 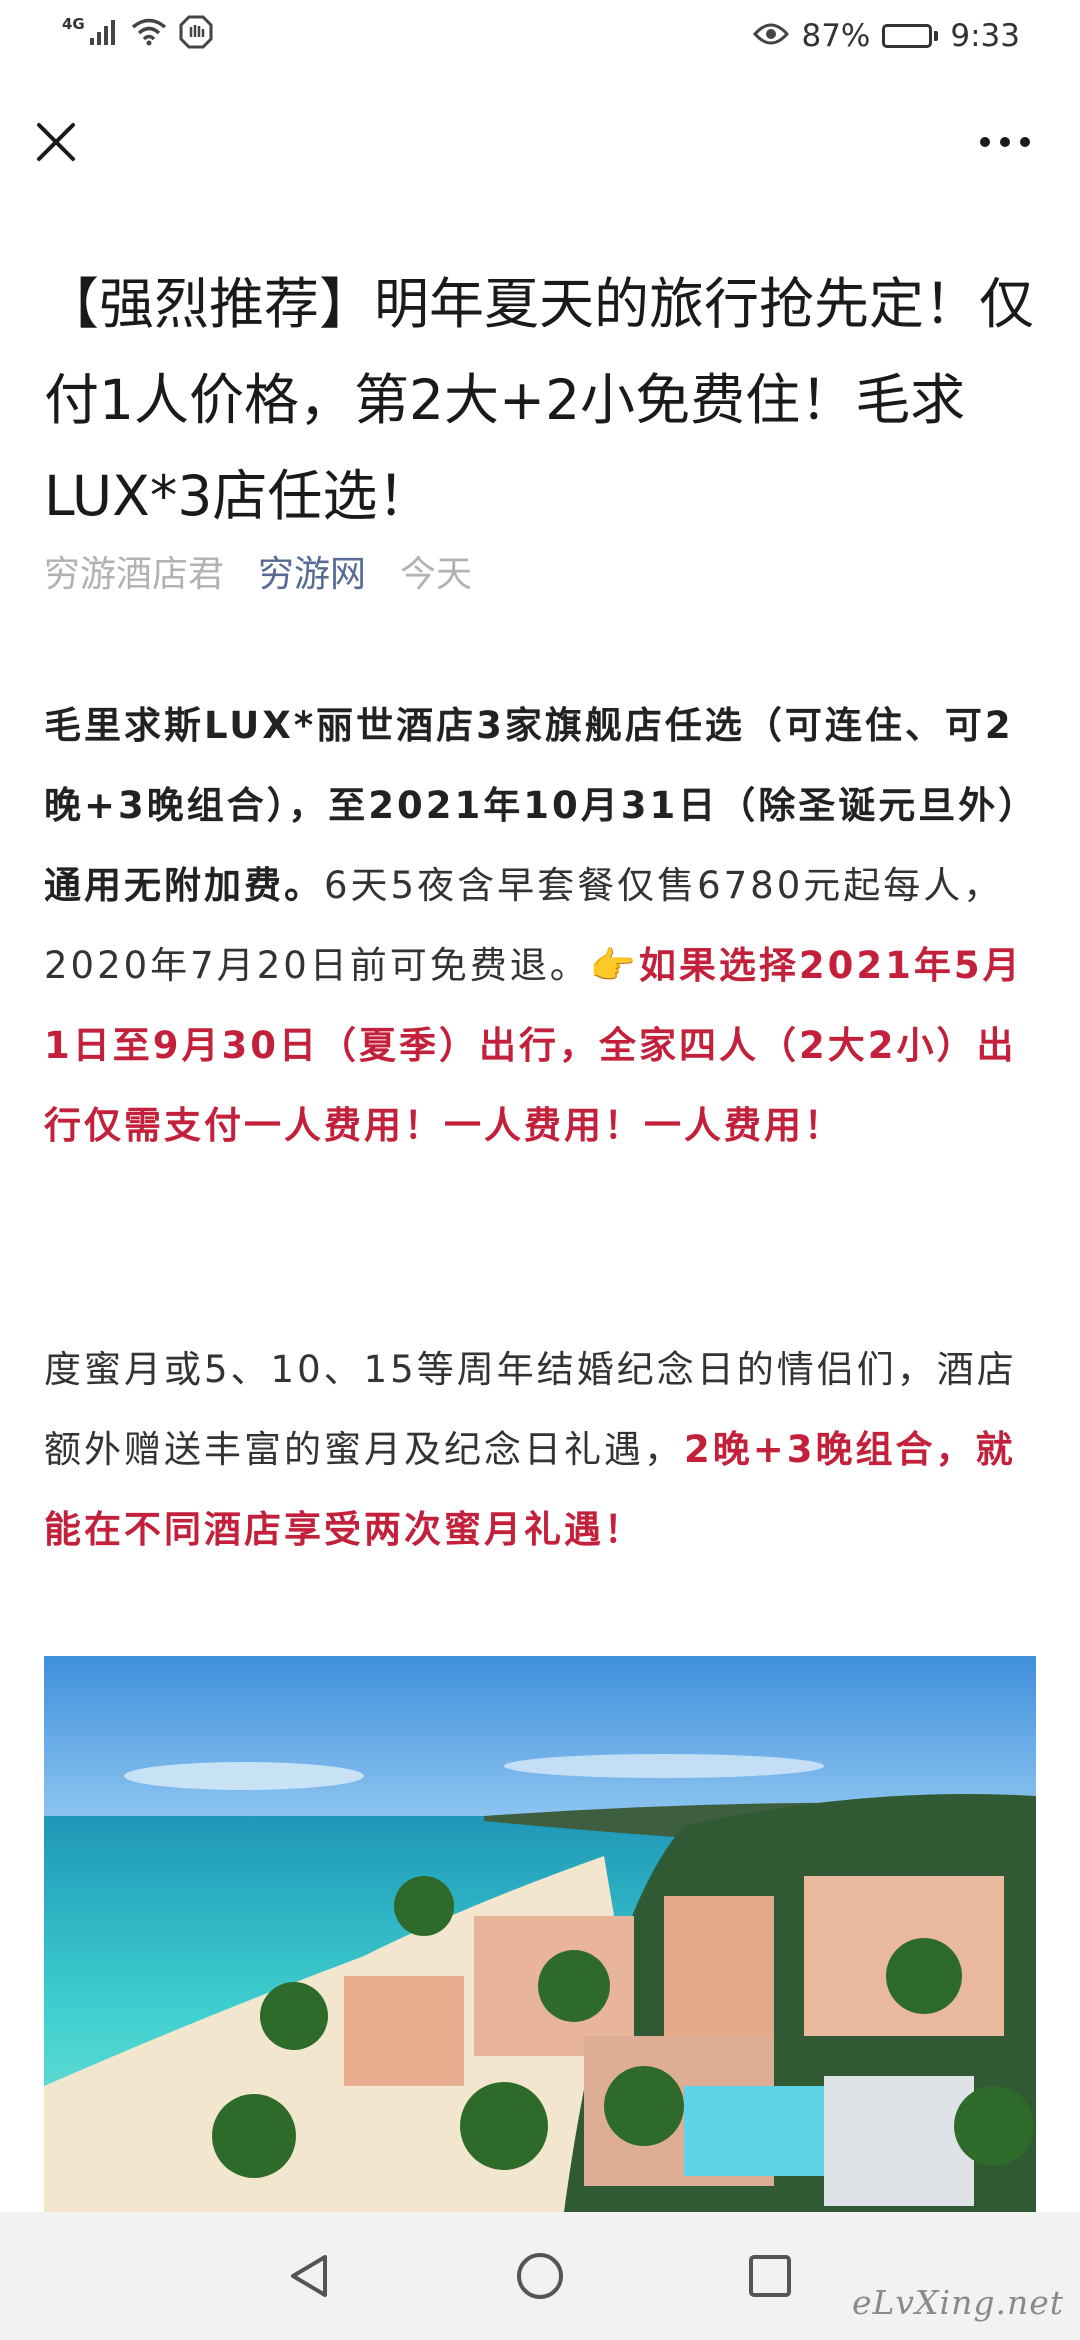 I want to click on wifi-icon, so click(x=149, y=36).